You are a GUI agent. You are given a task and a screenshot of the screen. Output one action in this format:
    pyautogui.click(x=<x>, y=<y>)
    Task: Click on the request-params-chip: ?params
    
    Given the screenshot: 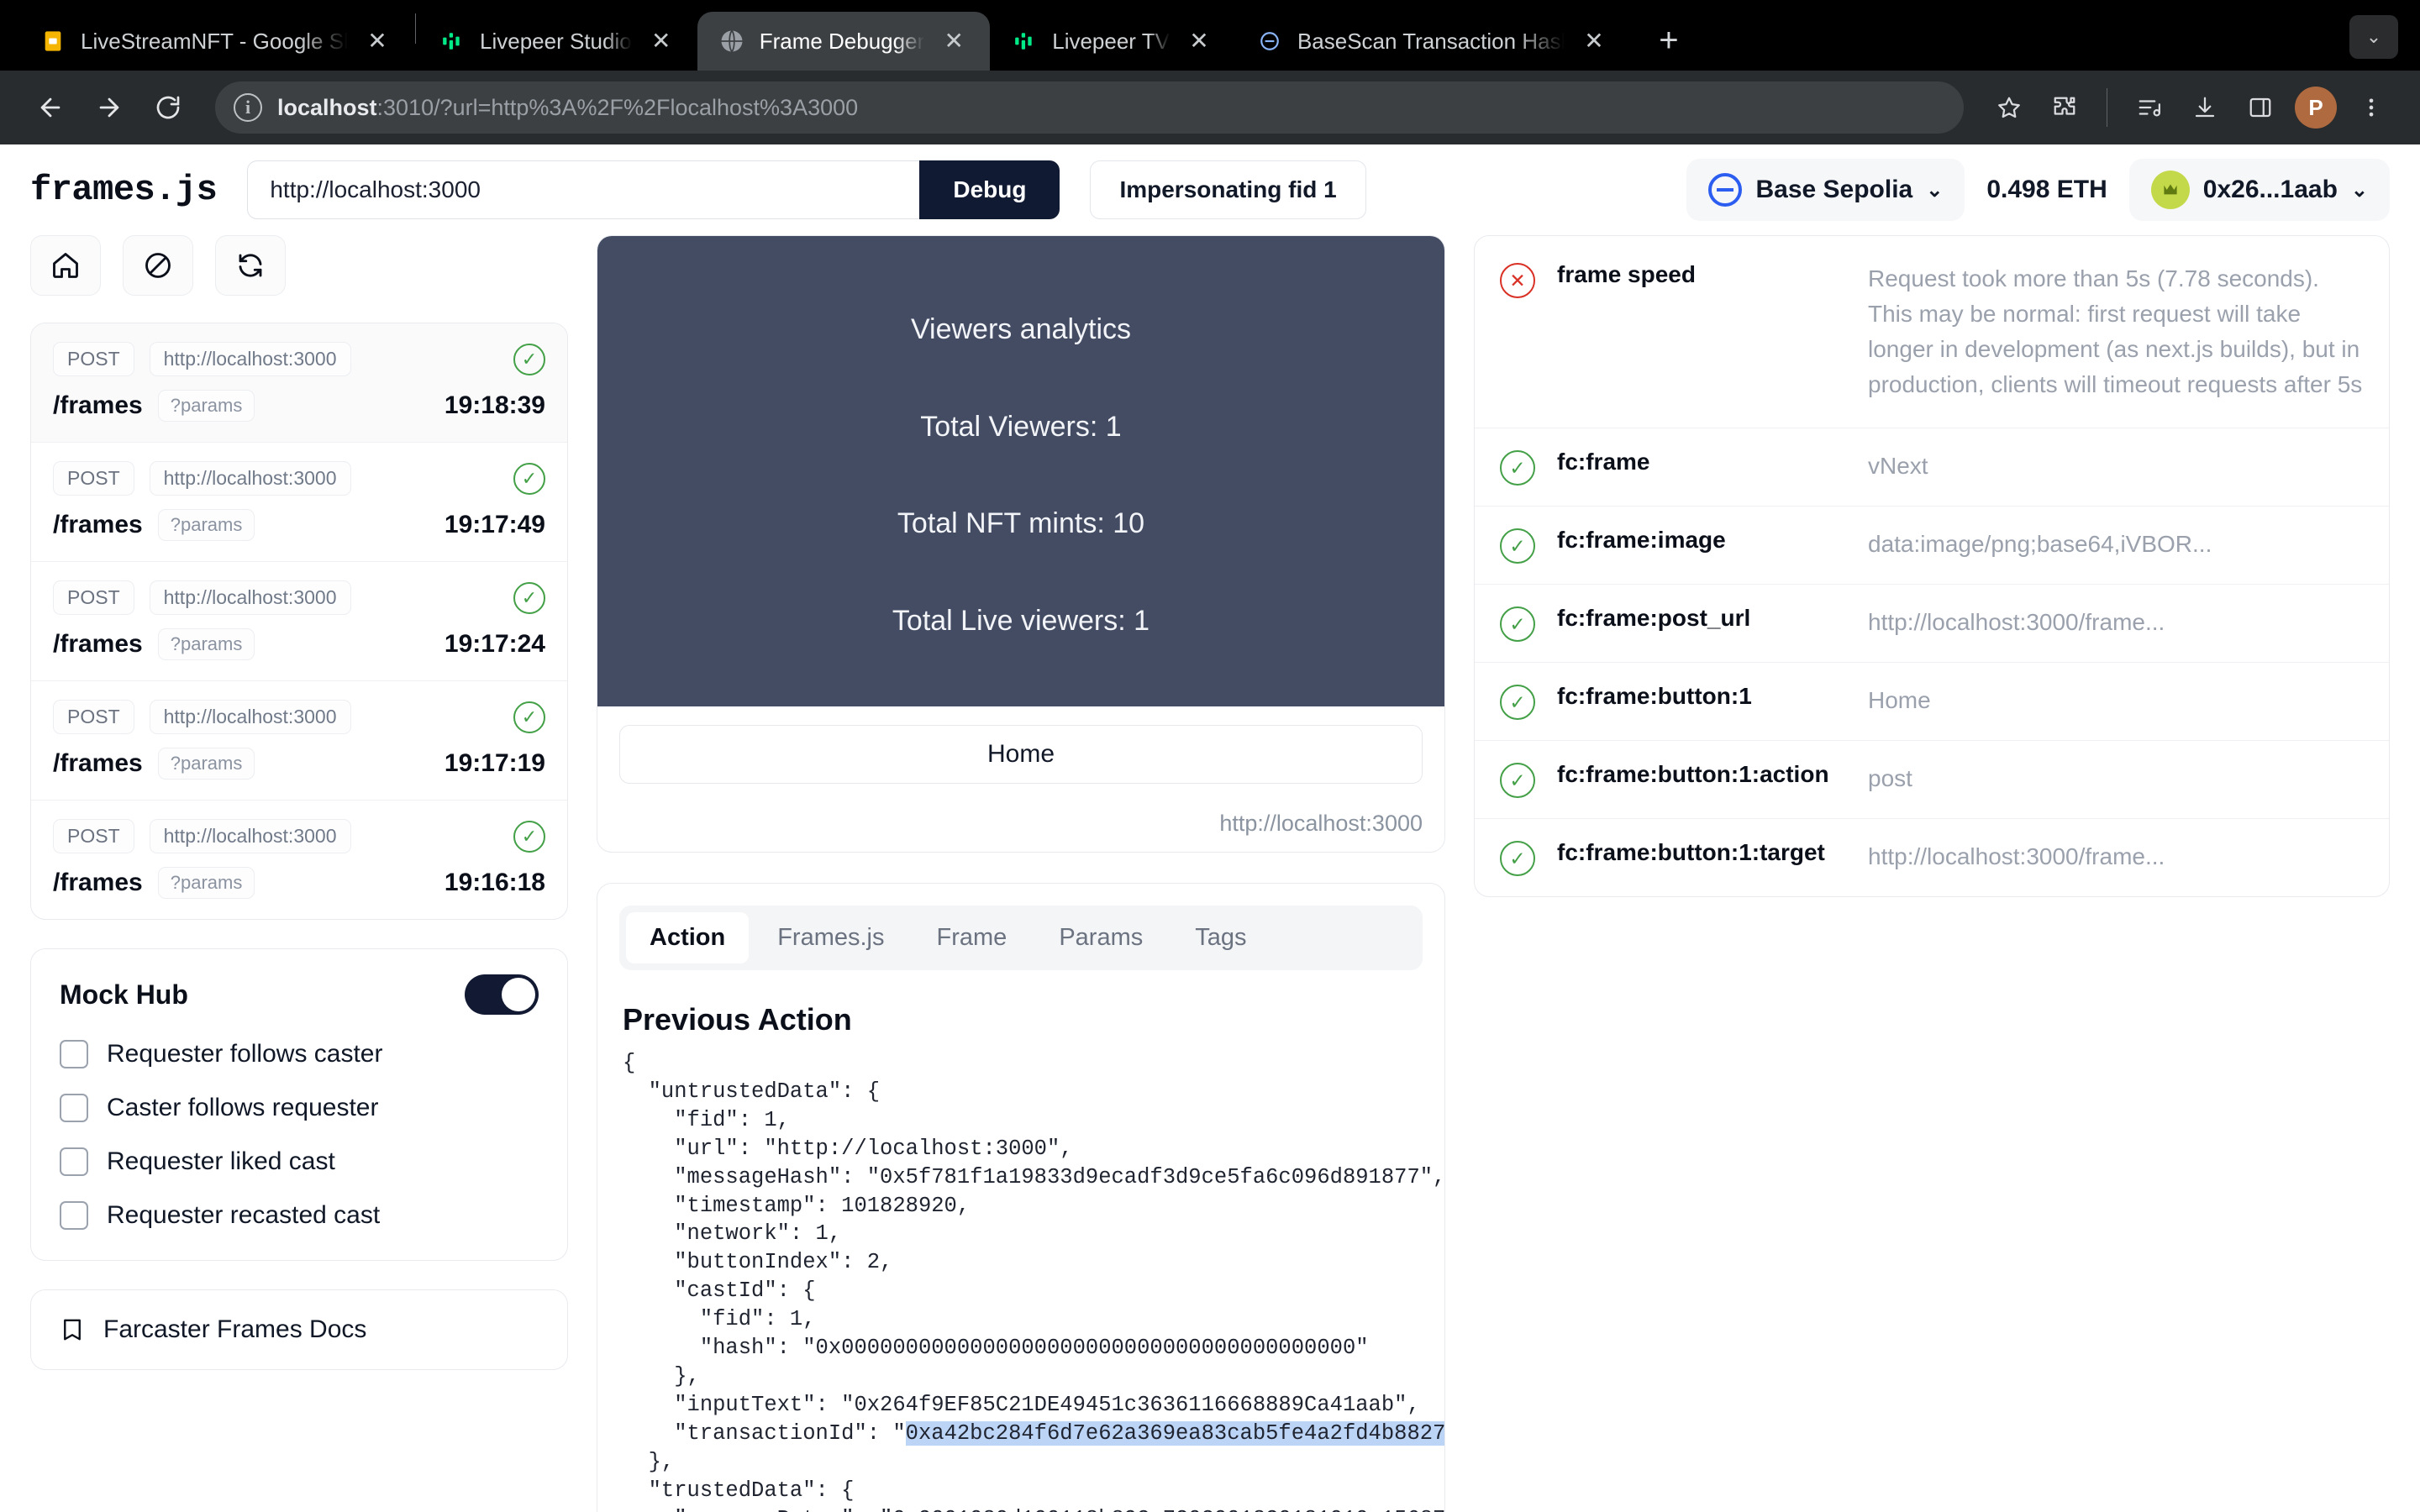 What is the action you would take?
    pyautogui.click(x=206, y=525)
    